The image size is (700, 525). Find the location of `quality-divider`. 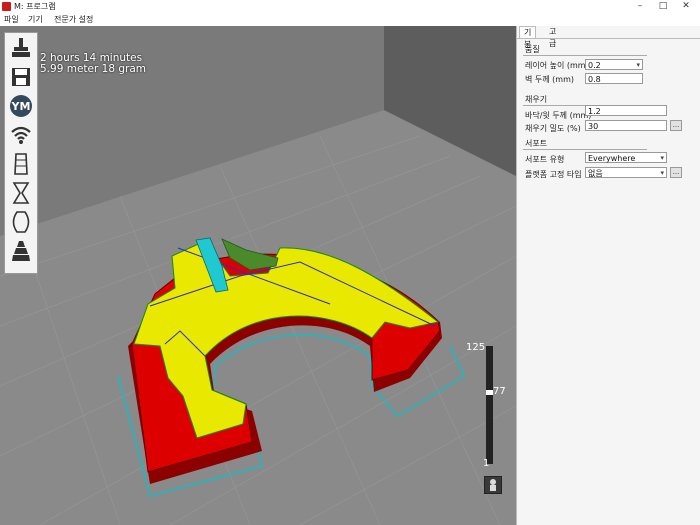

quality-divider is located at coordinates (585, 55).